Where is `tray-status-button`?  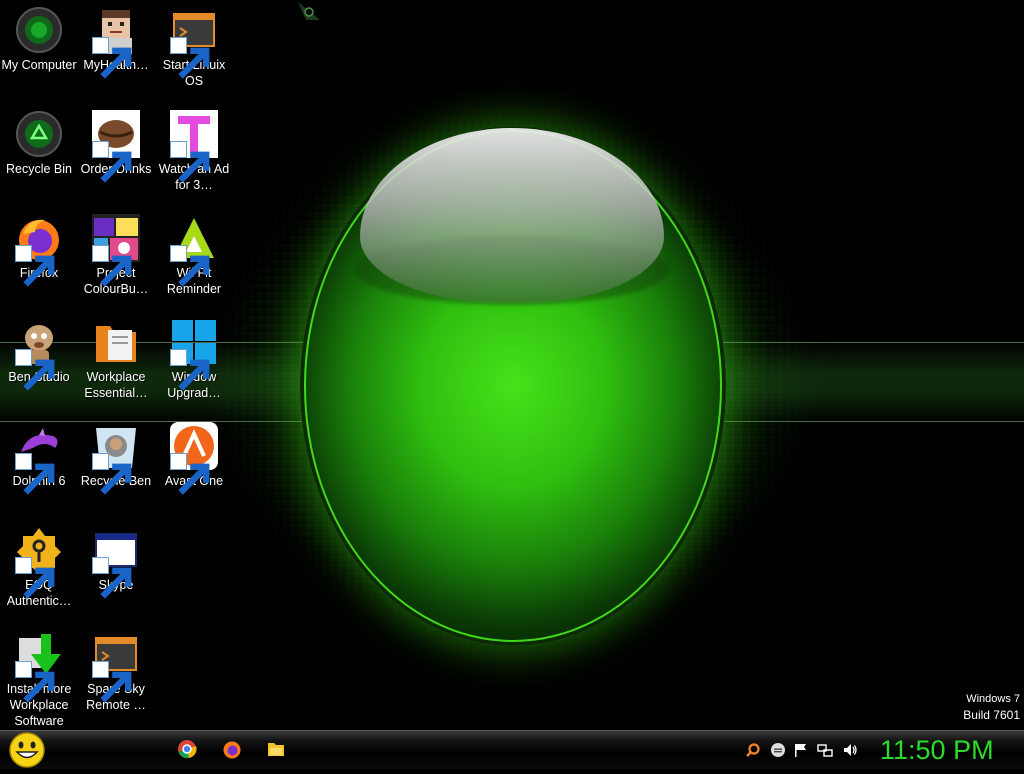 tray-status-button is located at coordinates (778, 750).